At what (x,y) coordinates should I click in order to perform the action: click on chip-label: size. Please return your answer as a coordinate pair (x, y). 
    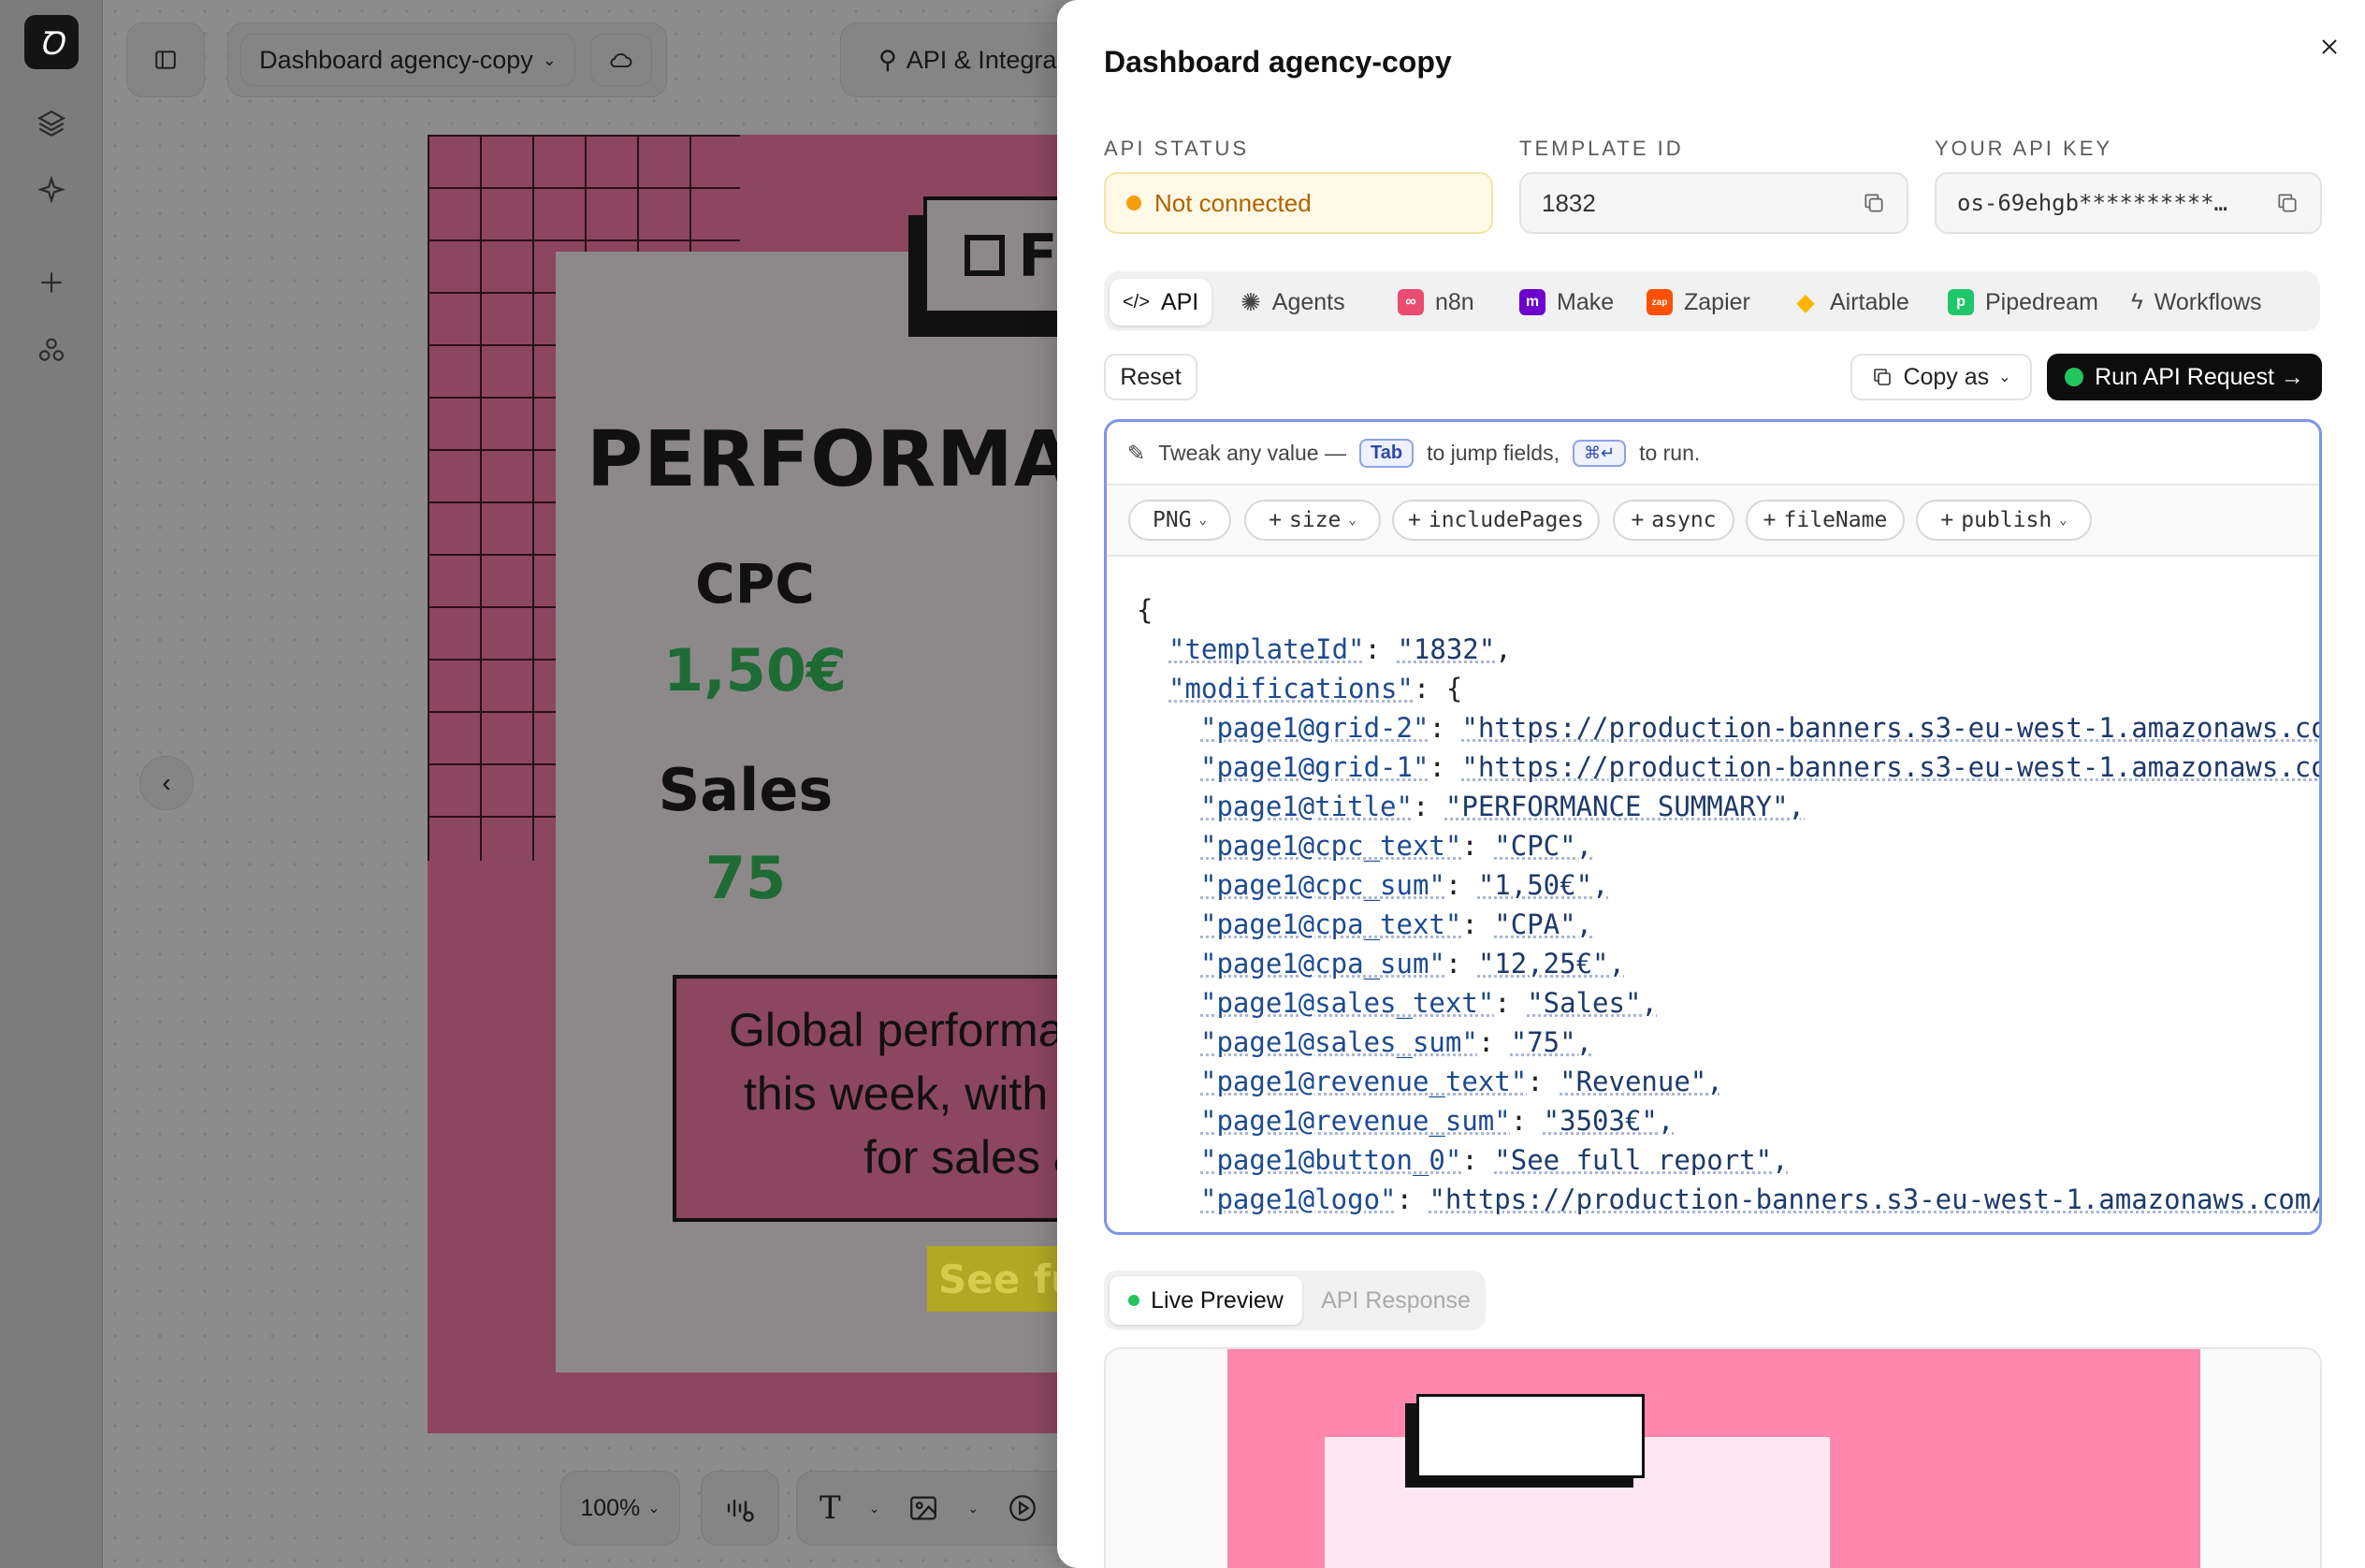
    Looking at the image, I should click on (1315, 520).